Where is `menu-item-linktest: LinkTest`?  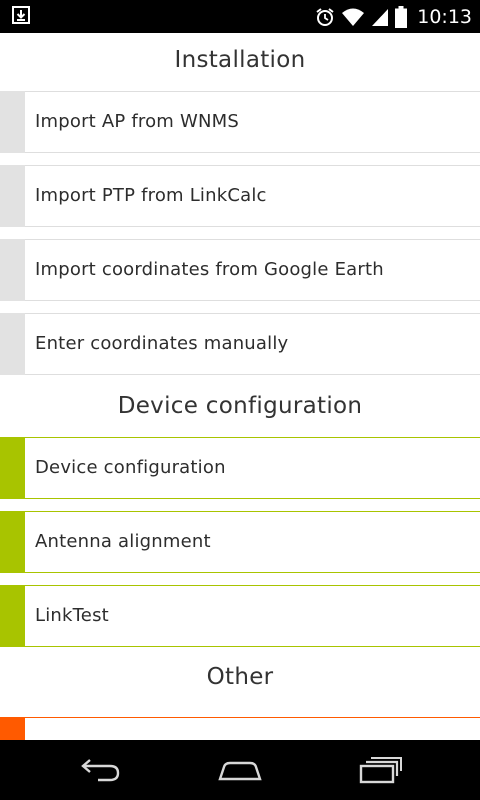 menu-item-linktest: LinkTest is located at coordinates (240, 616).